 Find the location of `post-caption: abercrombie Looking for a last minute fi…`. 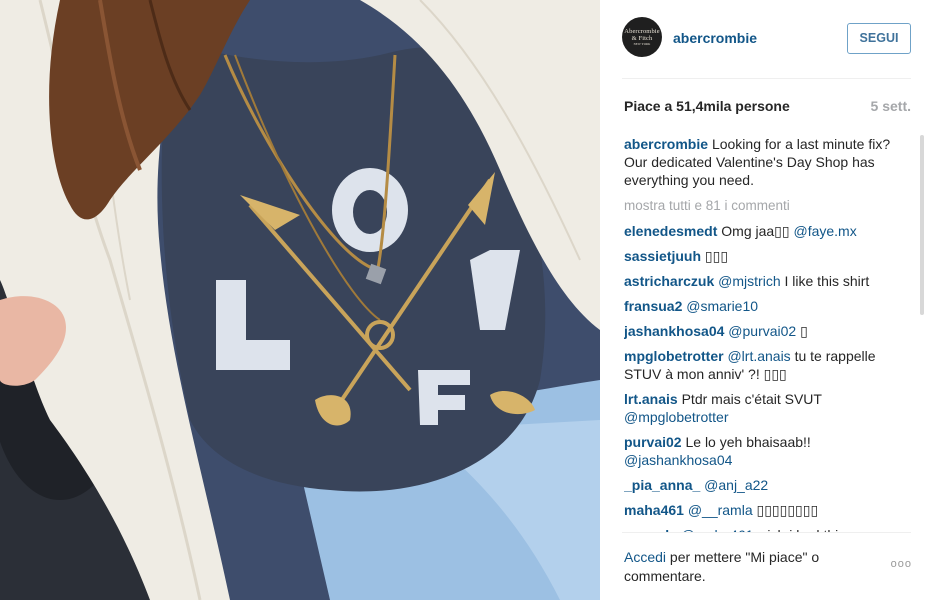

post-caption: abercrombie Looking for a last minute fi… is located at coordinates (762, 162).